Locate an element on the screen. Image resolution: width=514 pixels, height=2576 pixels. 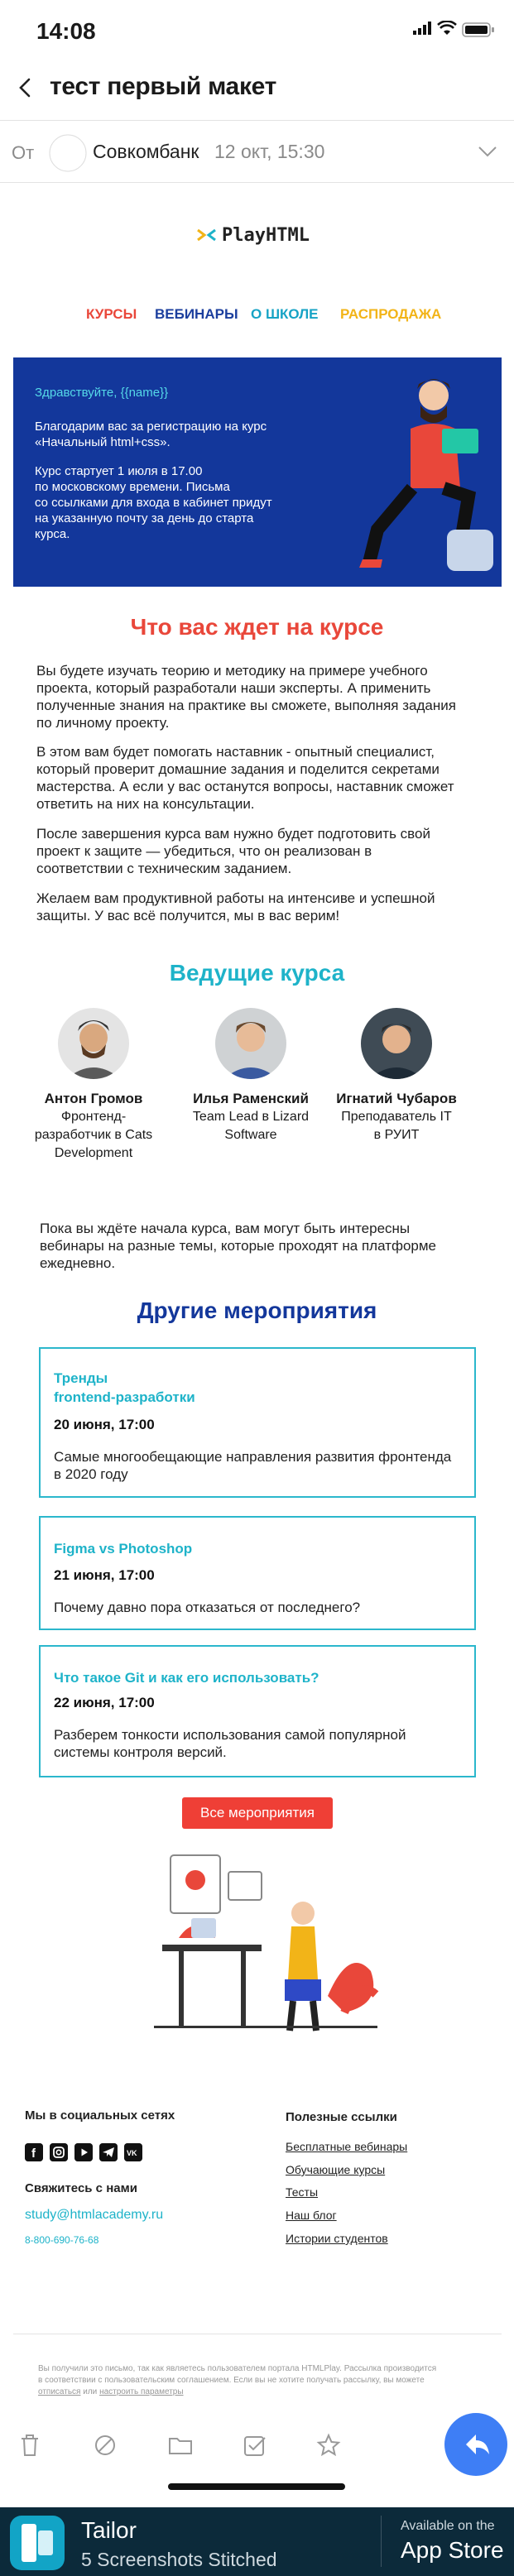
contact-phone: 8-800-690-76-68 is located at coordinates (61, 2240).